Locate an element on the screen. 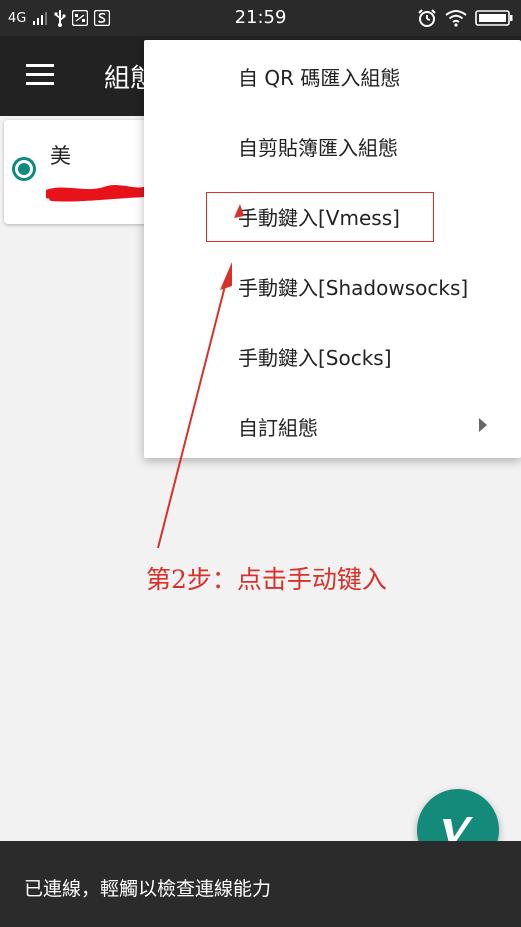 This screenshot has width=521, height=927. server-name: 美 is located at coordinates (60, 156).